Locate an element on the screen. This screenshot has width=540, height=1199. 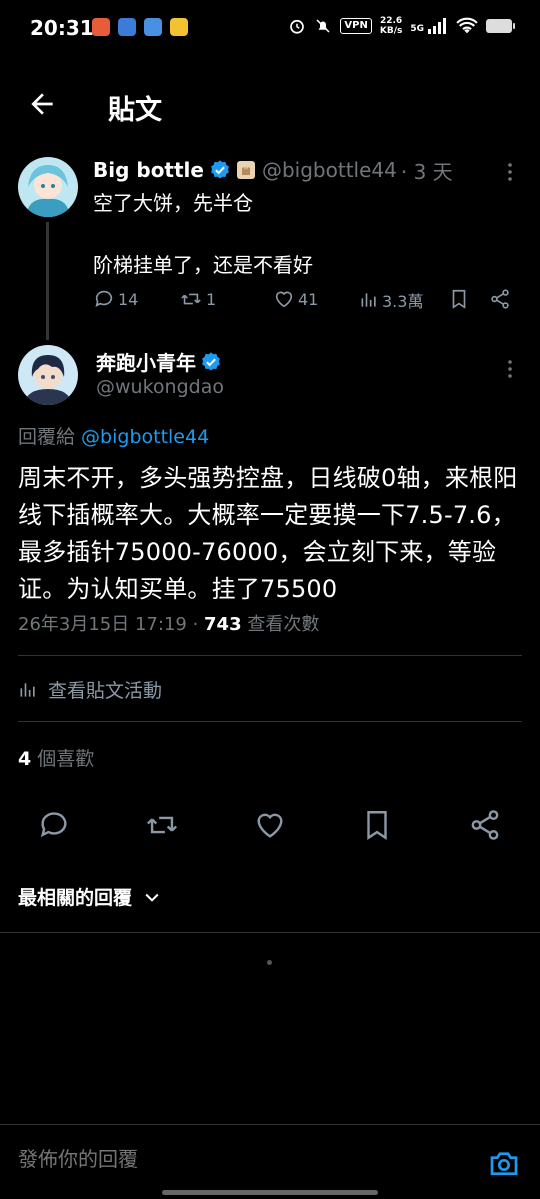
cellular-signal: 5G is located at coordinates (429, 26).